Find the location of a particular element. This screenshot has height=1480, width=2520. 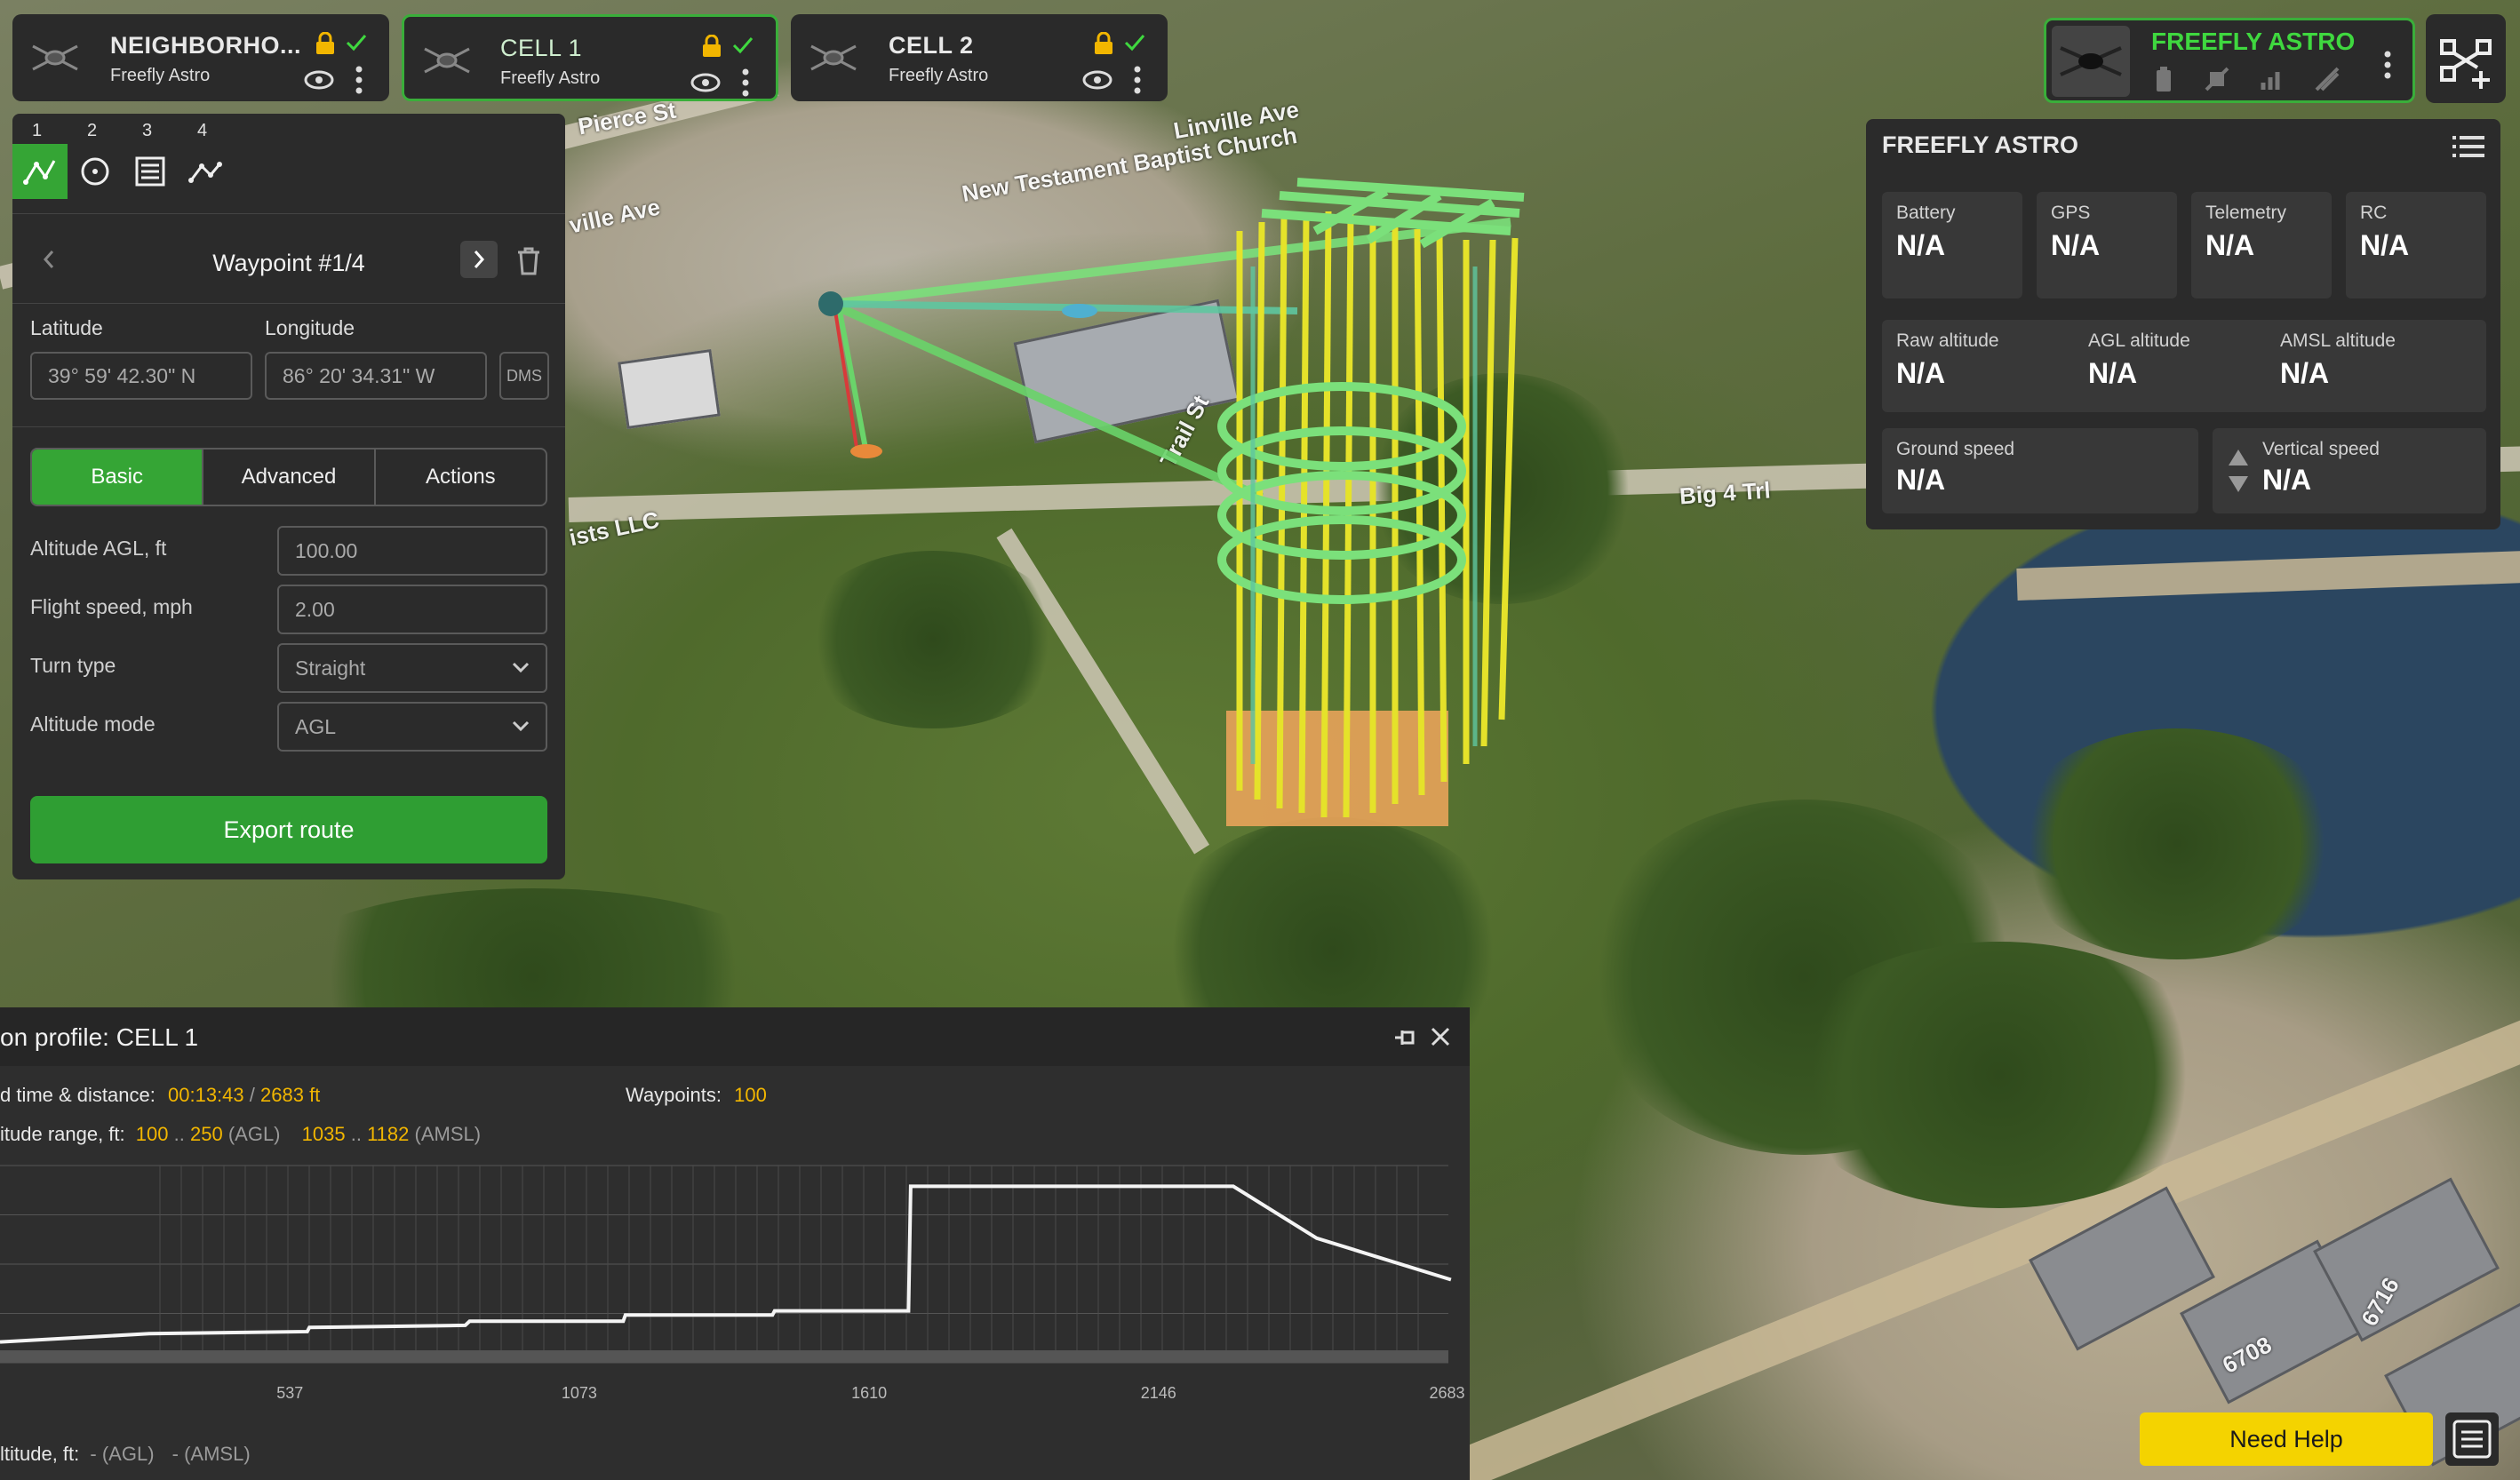

satellite-icon is located at coordinates (2217, 79).